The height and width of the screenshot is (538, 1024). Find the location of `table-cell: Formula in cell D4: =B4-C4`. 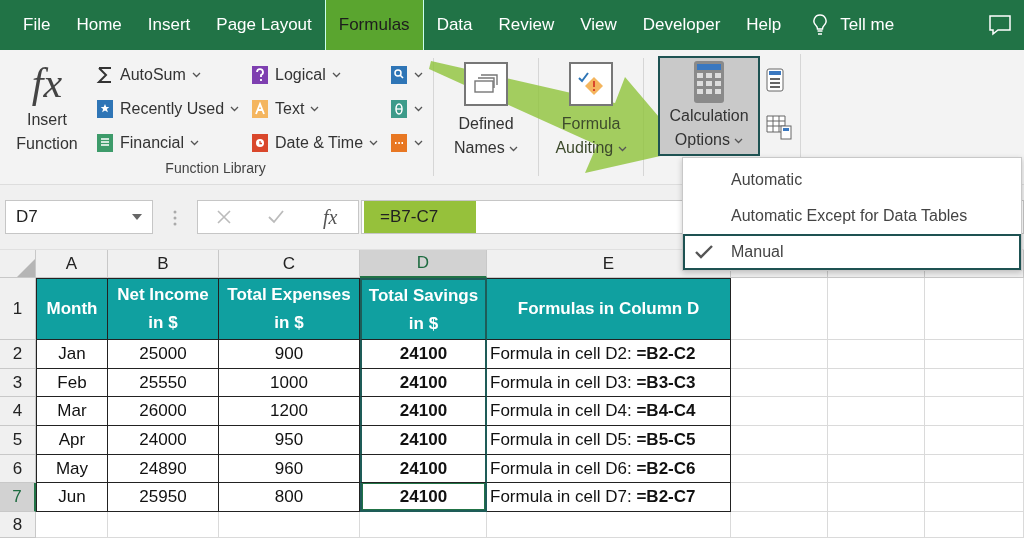

table-cell: Formula in cell D4: =B4-C4 is located at coordinates (609, 412).